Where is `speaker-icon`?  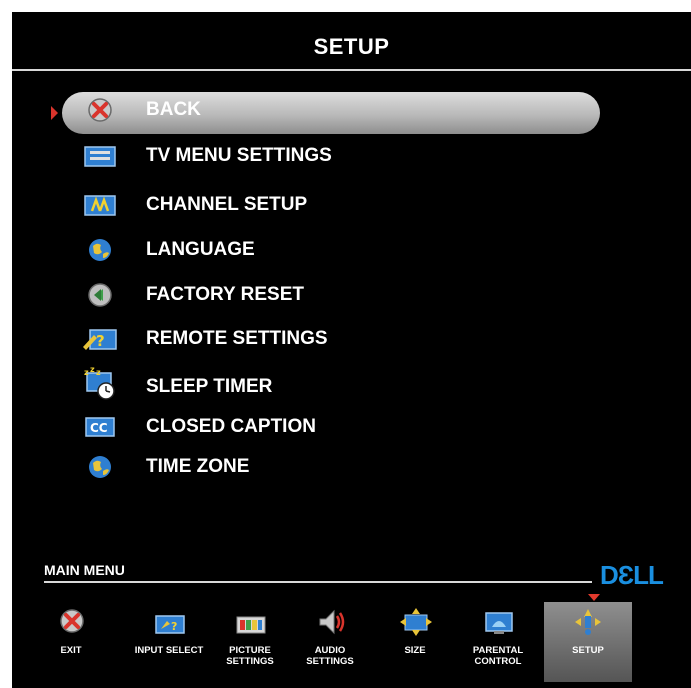 speaker-icon is located at coordinates (332, 622).